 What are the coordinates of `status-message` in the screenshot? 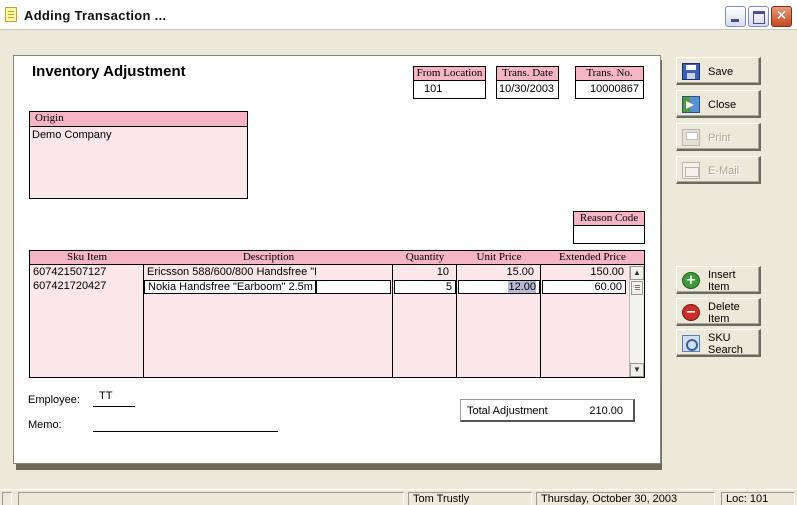 It's located at (211, 498).